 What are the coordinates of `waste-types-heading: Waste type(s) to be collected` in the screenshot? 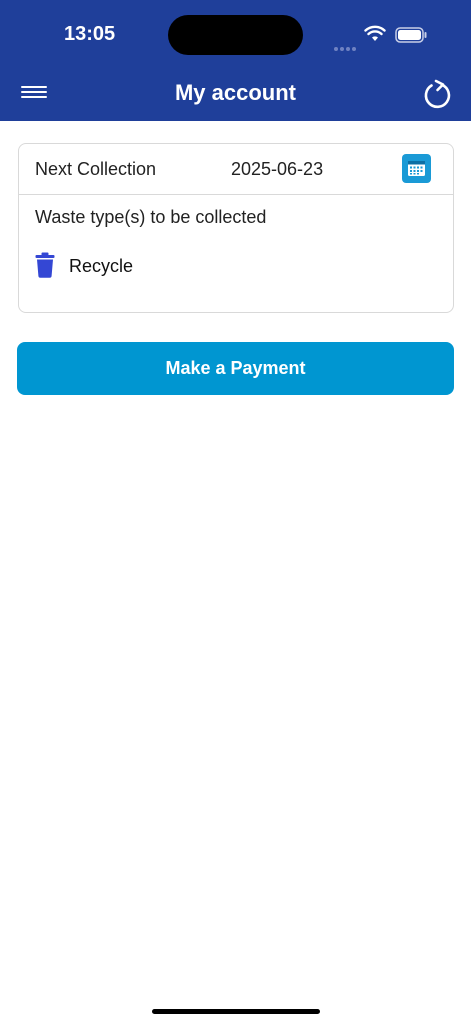 It's located at (151, 217).